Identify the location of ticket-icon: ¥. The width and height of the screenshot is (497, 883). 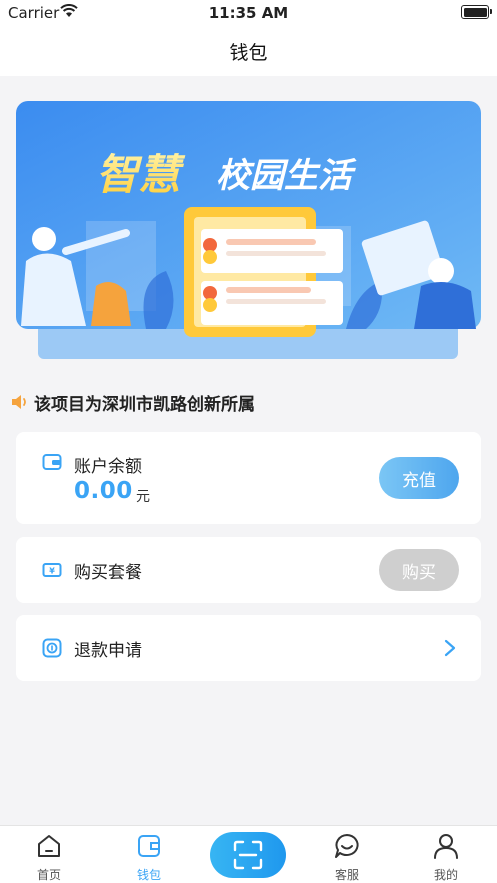
(52, 570).